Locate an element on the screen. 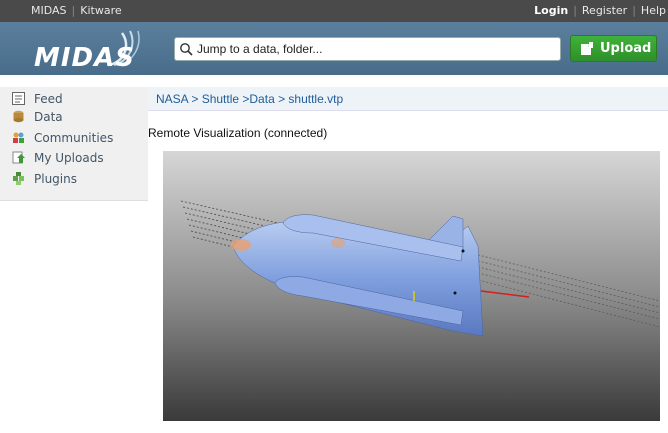 Image resolution: width=668 pixels, height=433 pixels. sidebar: Feed Data Communities My Uploads Plugins is located at coordinates (74, 144).